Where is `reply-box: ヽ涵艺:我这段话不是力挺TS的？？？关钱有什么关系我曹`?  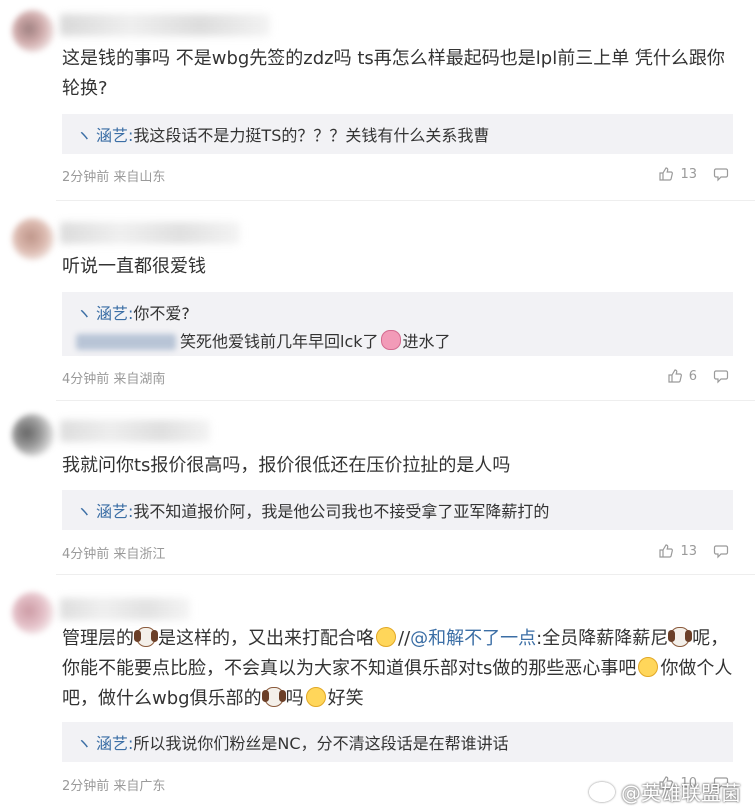
reply-box: ヽ涵艺:我这段话不是力挺TS的？？？关钱有什么关系我曹 is located at coordinates (397, 134).